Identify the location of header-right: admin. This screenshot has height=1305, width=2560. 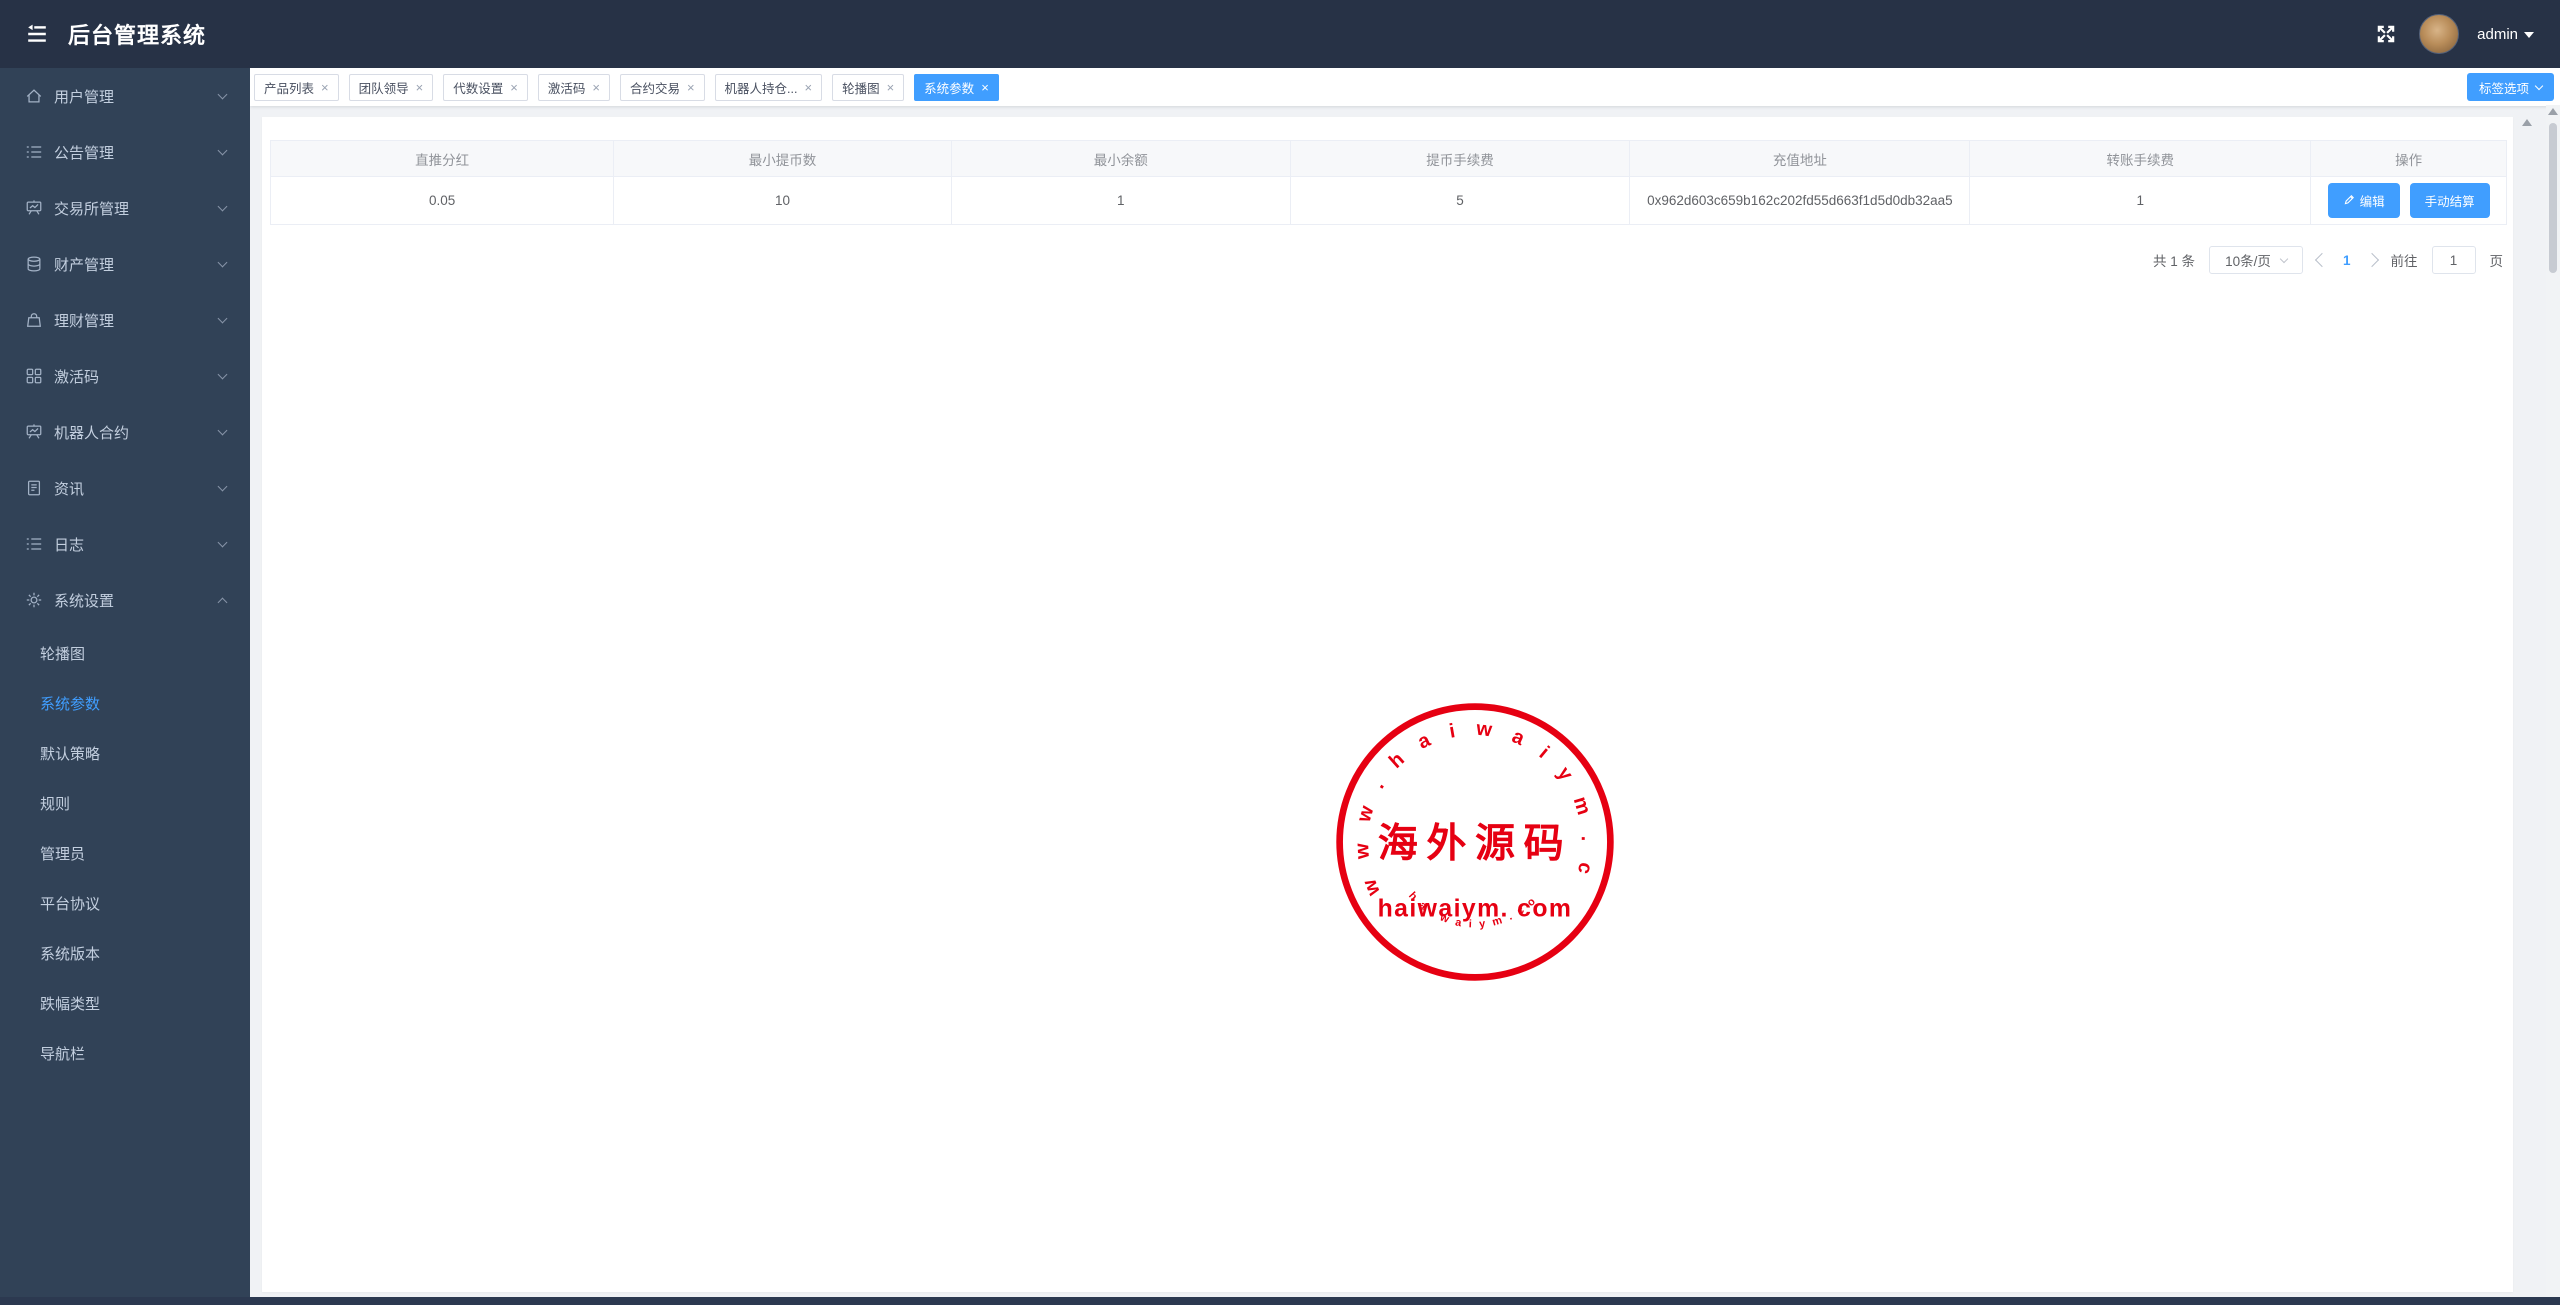
(2465, 34).